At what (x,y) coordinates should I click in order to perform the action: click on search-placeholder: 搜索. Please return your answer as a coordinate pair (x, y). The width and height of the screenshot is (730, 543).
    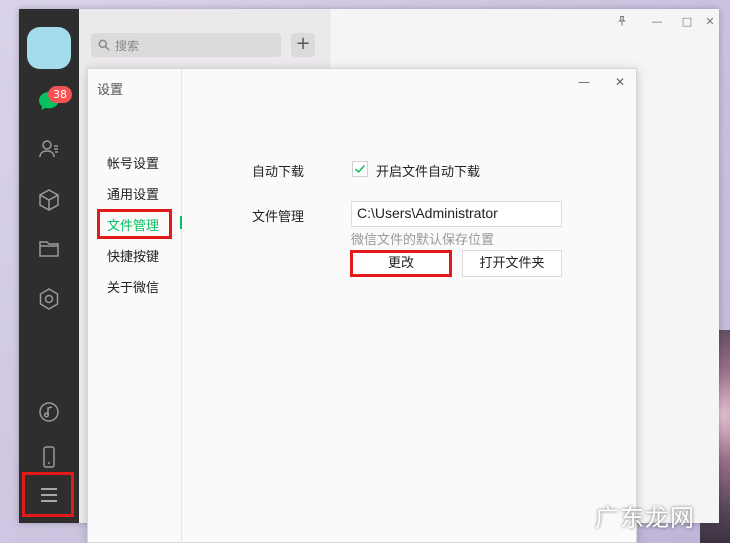
    Looking at the image, I should click on (127, 46).